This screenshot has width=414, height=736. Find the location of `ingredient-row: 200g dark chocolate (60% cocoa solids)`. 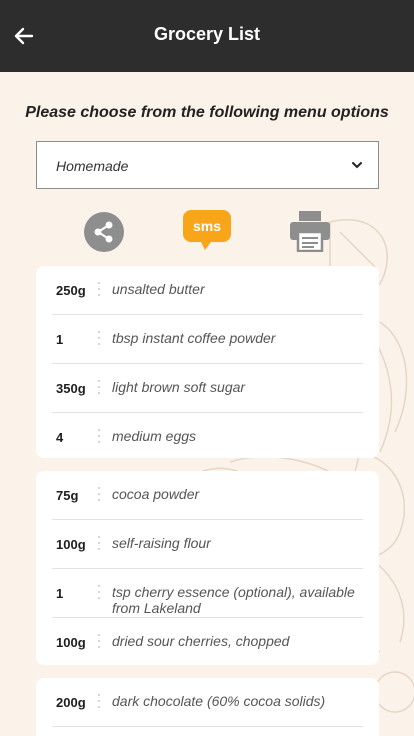

ingredient-row: 200g dark chocolate (60% cocoa solids) is located at coordinates (207, 702).